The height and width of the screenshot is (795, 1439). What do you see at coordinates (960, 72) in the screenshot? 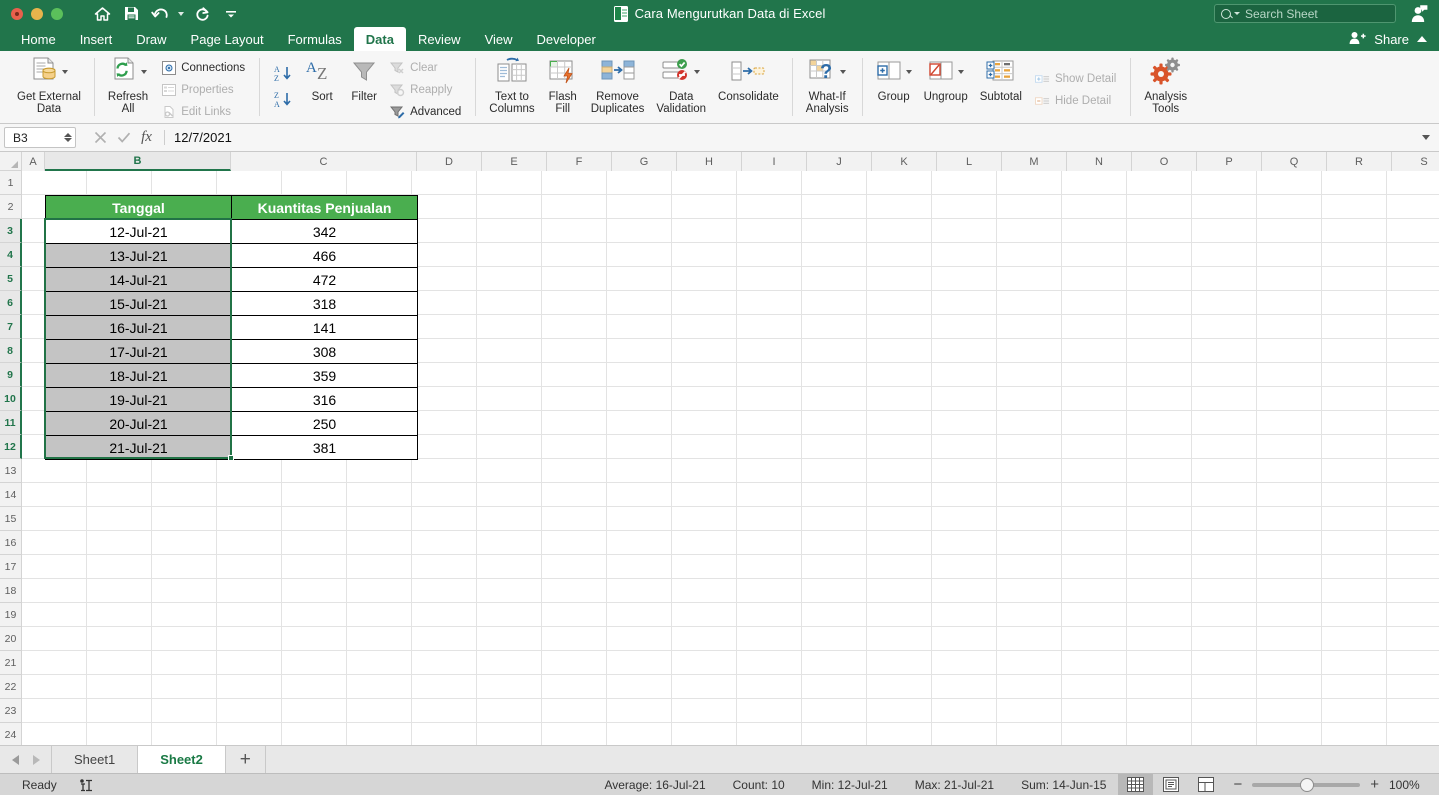
I see `ungroup-dropdown-icon` at bounding box center [960, 72].